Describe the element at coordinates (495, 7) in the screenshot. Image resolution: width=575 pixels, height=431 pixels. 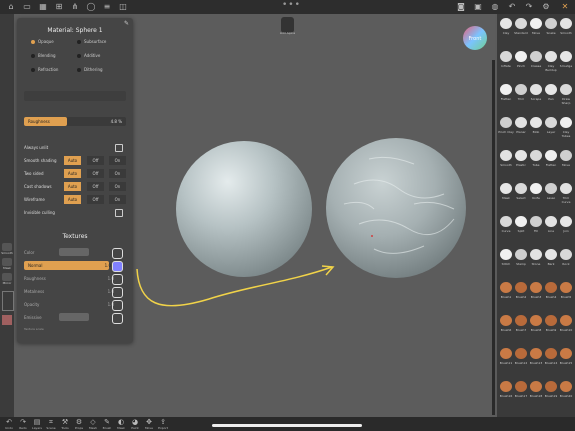
I see `globe-icon: ◍` at that location.